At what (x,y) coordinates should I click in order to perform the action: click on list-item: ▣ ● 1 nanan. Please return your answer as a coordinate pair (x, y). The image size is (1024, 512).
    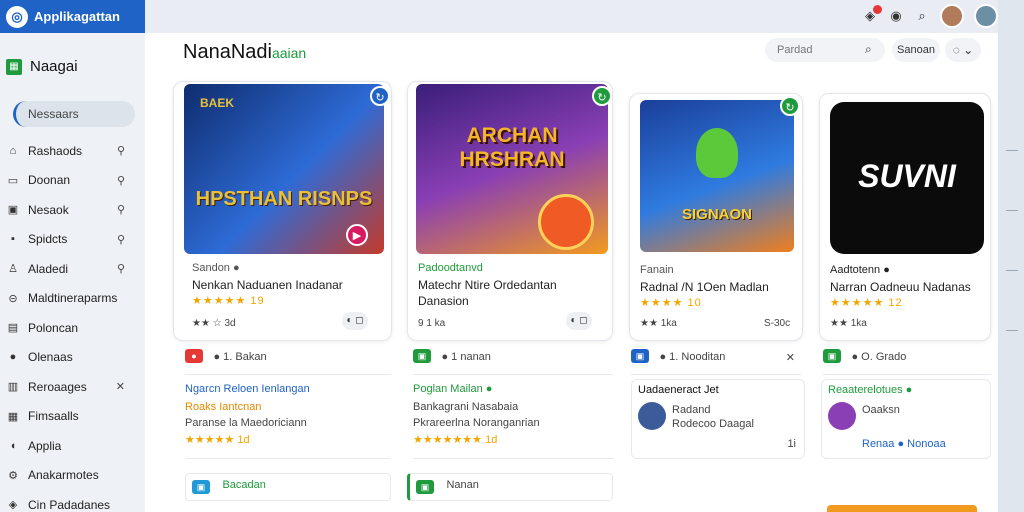
    Looking at the image, I should click on (513, 361).